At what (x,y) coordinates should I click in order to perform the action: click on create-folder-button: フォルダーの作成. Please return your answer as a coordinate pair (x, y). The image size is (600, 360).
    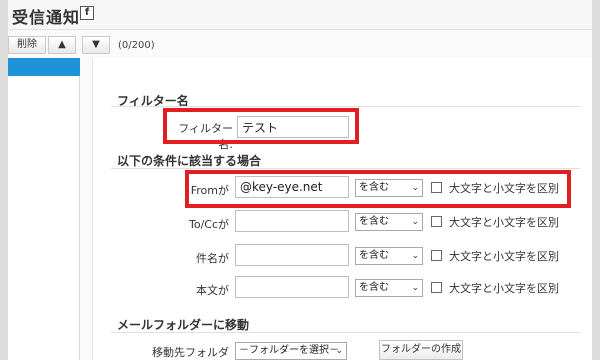
    Looking at the image, I should click on (421, 350).